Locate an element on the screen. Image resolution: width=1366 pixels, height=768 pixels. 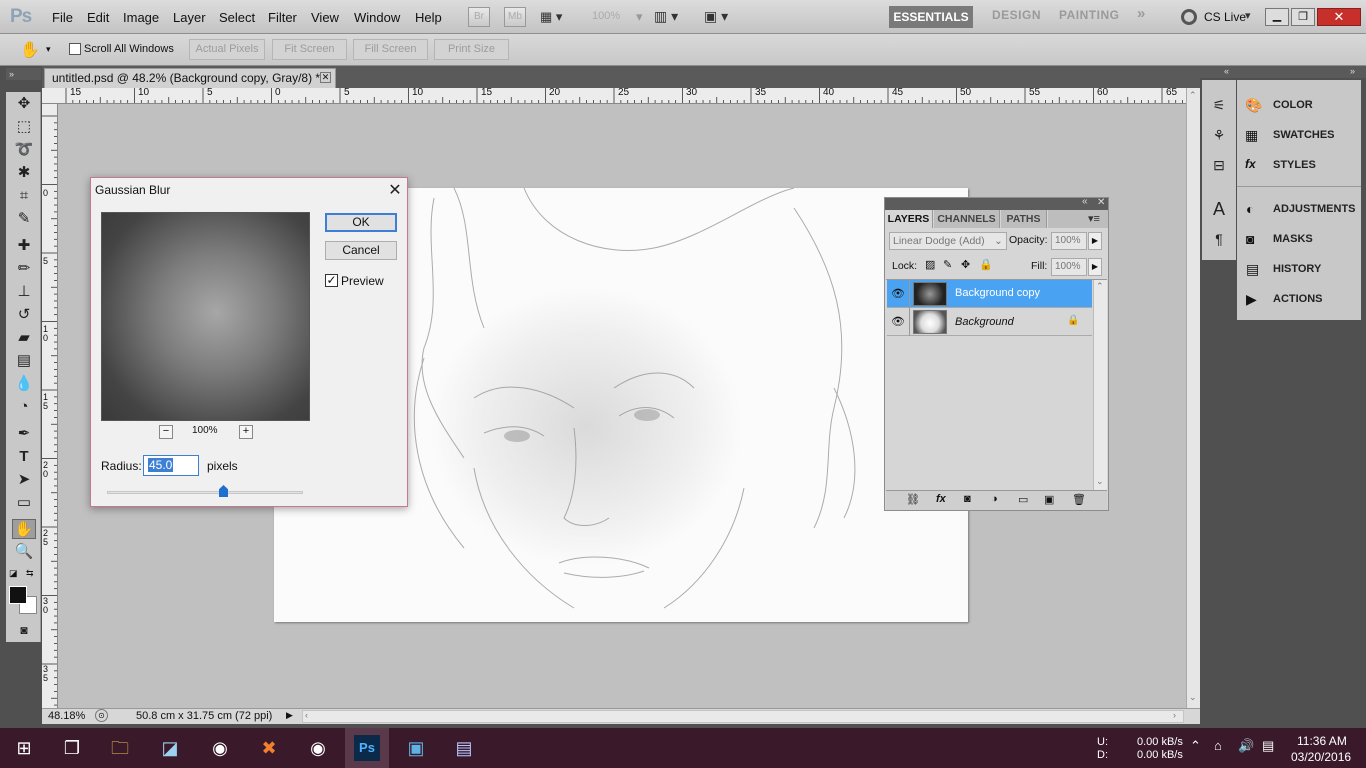
new-group-icon: ▭ is located at coordinates (1023, 499).